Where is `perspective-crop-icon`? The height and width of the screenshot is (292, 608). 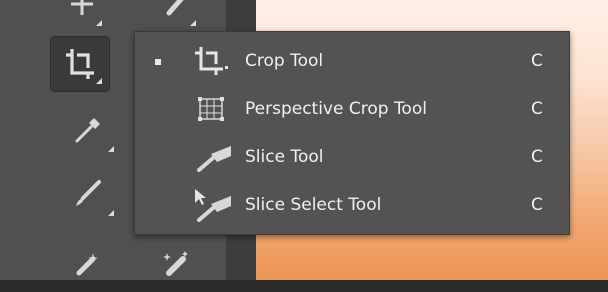 perspective-crop-icon is located at coordinates (213, 109).